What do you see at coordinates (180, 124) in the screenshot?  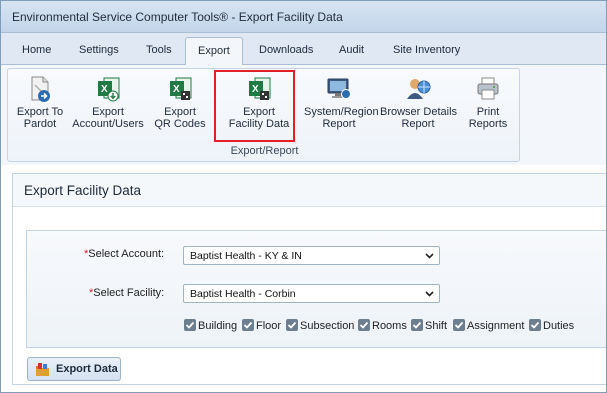 I see `export-qr-codes-label-2: QR Codes` at bounding box center [180, 124].